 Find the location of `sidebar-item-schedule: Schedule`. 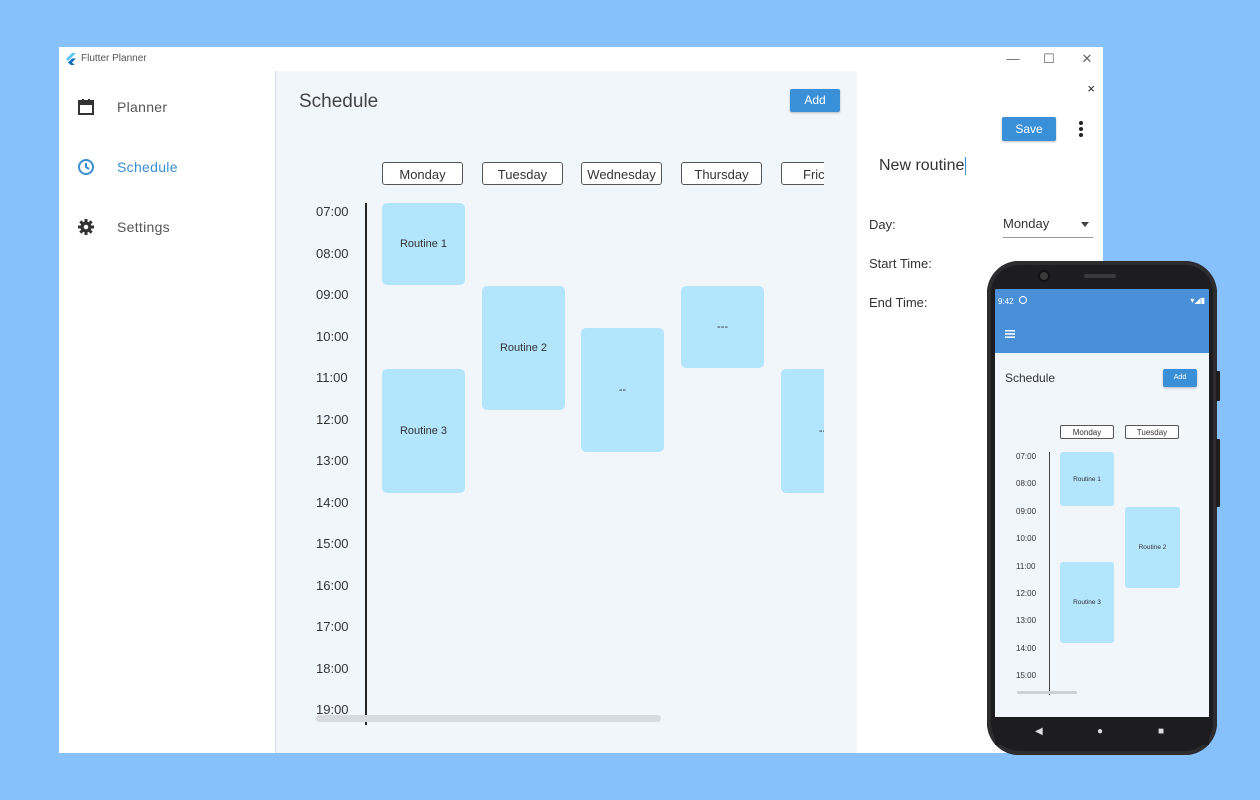

sidebar-item-schedule: Schedule is located at coordinates (167, 168).